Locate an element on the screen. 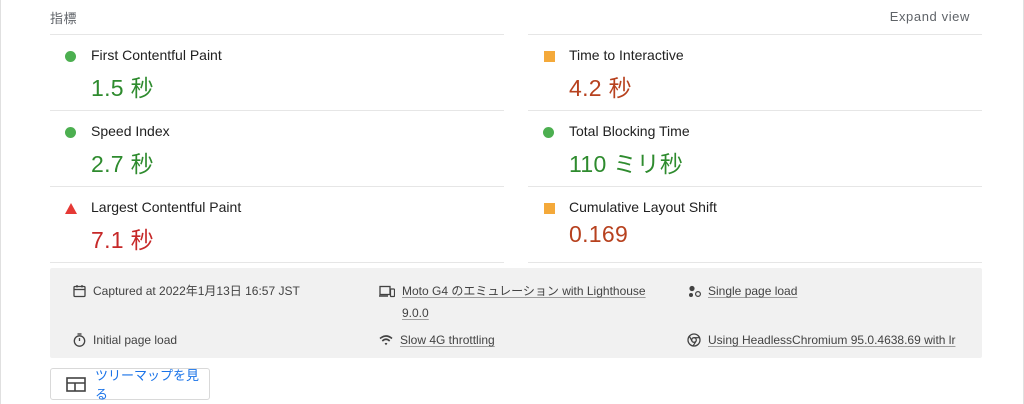 This screenshot has height=404, width=1024. captured-at-item: Captured at 2022年1月13日 16:57 JST is located at coordinates (186, 293).